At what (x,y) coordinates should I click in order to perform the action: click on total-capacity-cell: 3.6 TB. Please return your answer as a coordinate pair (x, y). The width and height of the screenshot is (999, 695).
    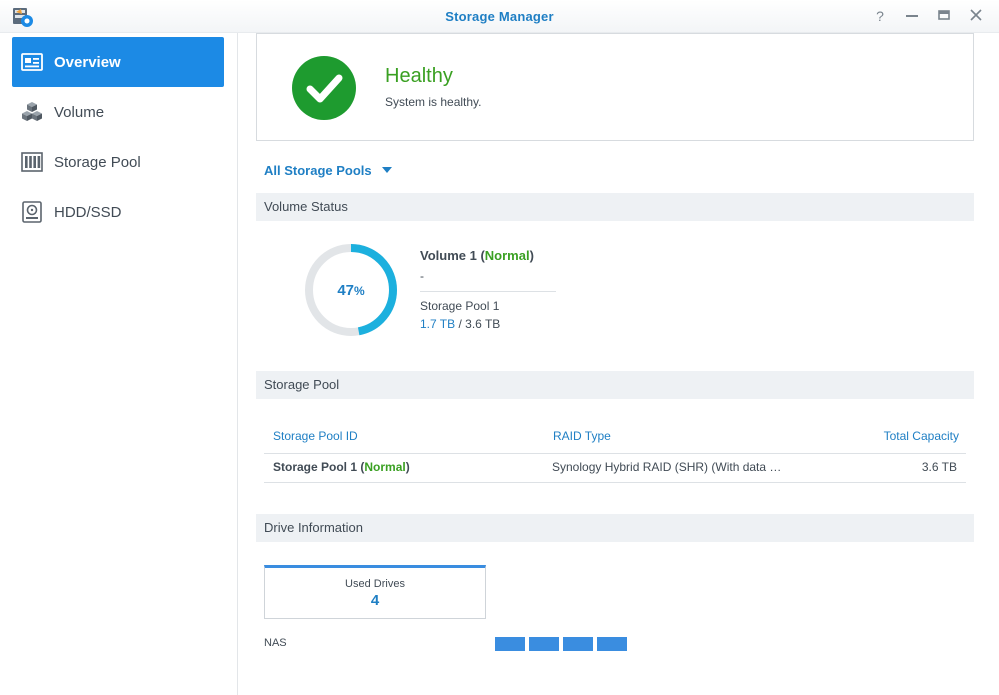
    Looking at the image, I should click on (939, 467).